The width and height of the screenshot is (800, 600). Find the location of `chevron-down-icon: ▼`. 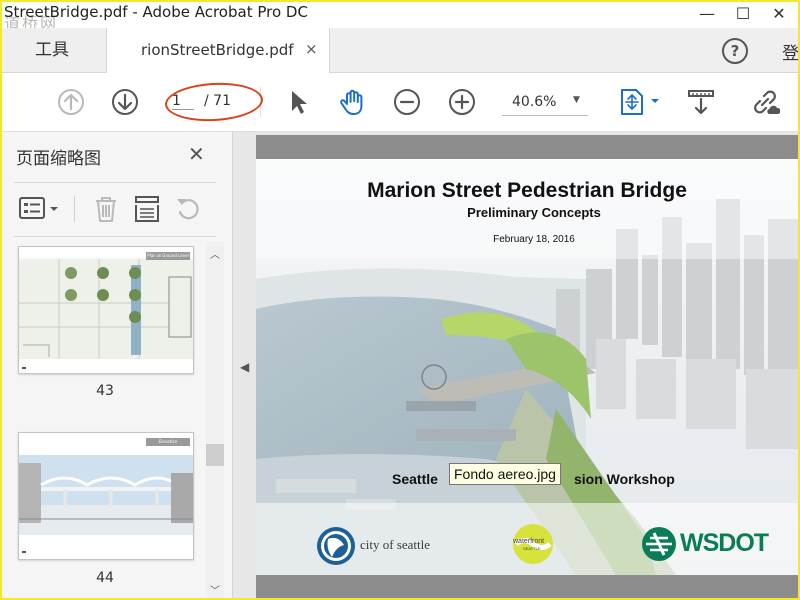

chevron-down-icon: ▼ is located at coordinates (576, 100).